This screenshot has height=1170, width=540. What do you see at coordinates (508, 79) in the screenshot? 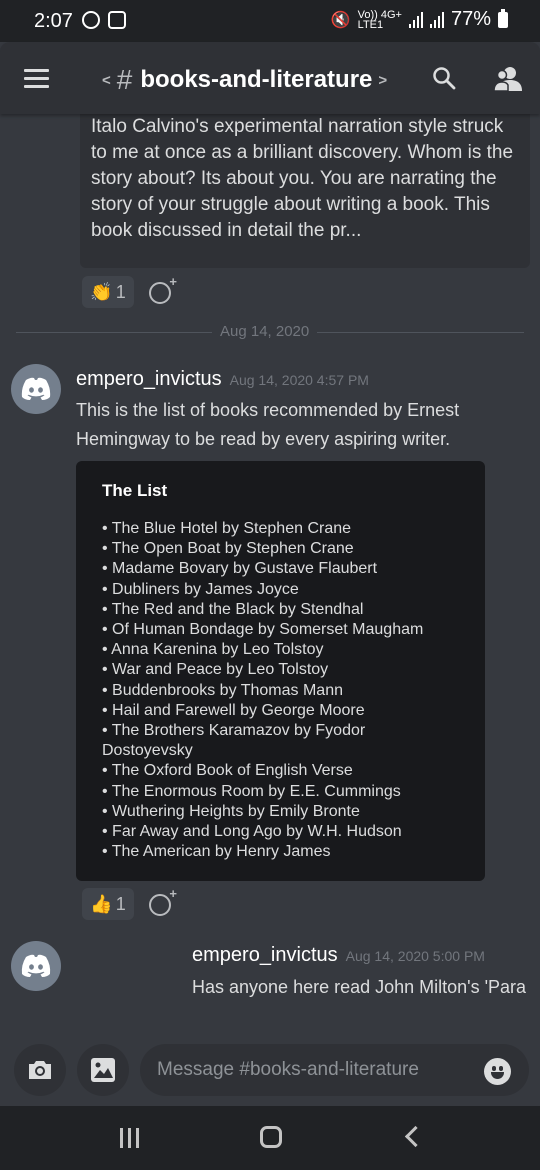
I see `members-icon` at bounding box center [508, 79].